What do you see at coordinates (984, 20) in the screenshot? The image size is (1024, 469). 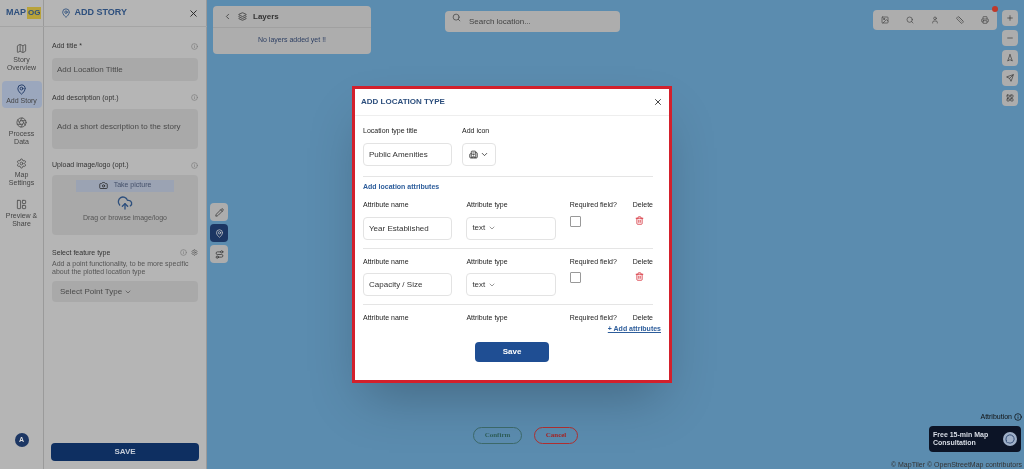 I see `printer-icon` at bounding box center [984, 20].